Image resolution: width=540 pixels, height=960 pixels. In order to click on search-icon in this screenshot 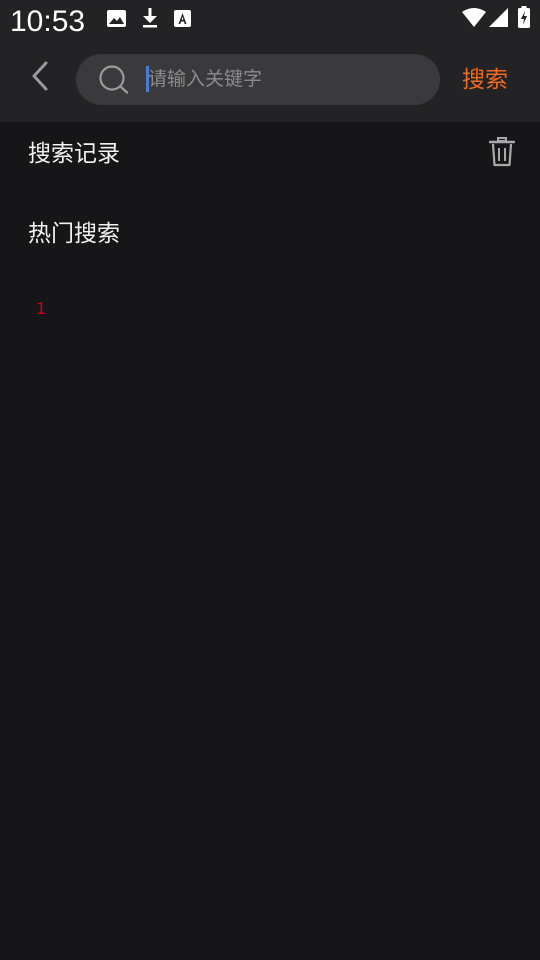, I will do `click(114, 82)`.